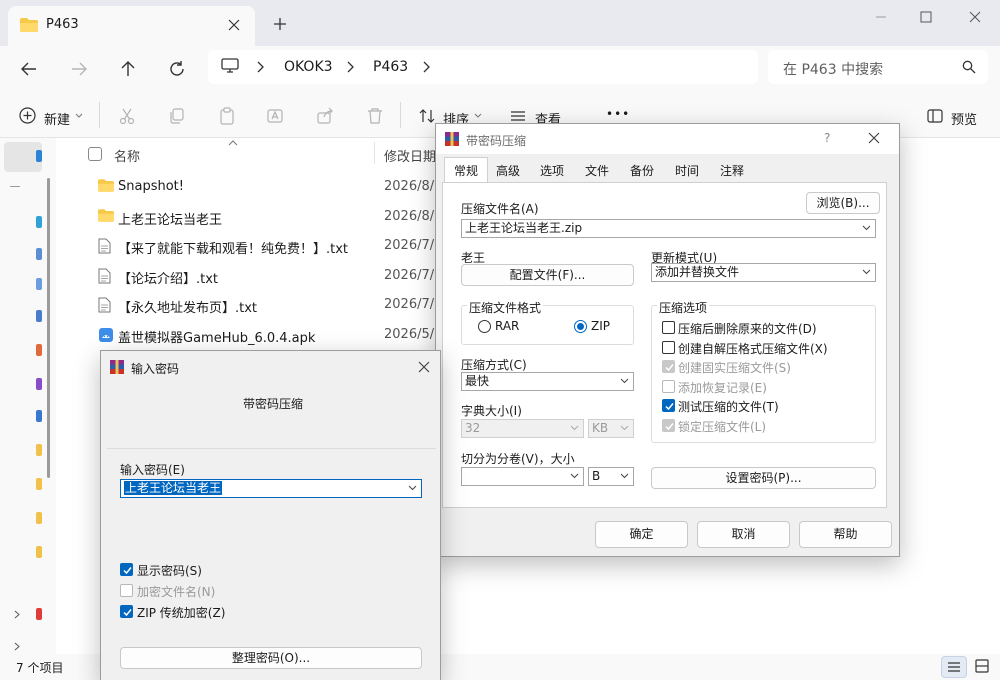 The image size is (1000, 680). What do you see at coordinates (618, 114) in the screenshot?
I see `more-options-button: •••` at bounding box center [618, 114].